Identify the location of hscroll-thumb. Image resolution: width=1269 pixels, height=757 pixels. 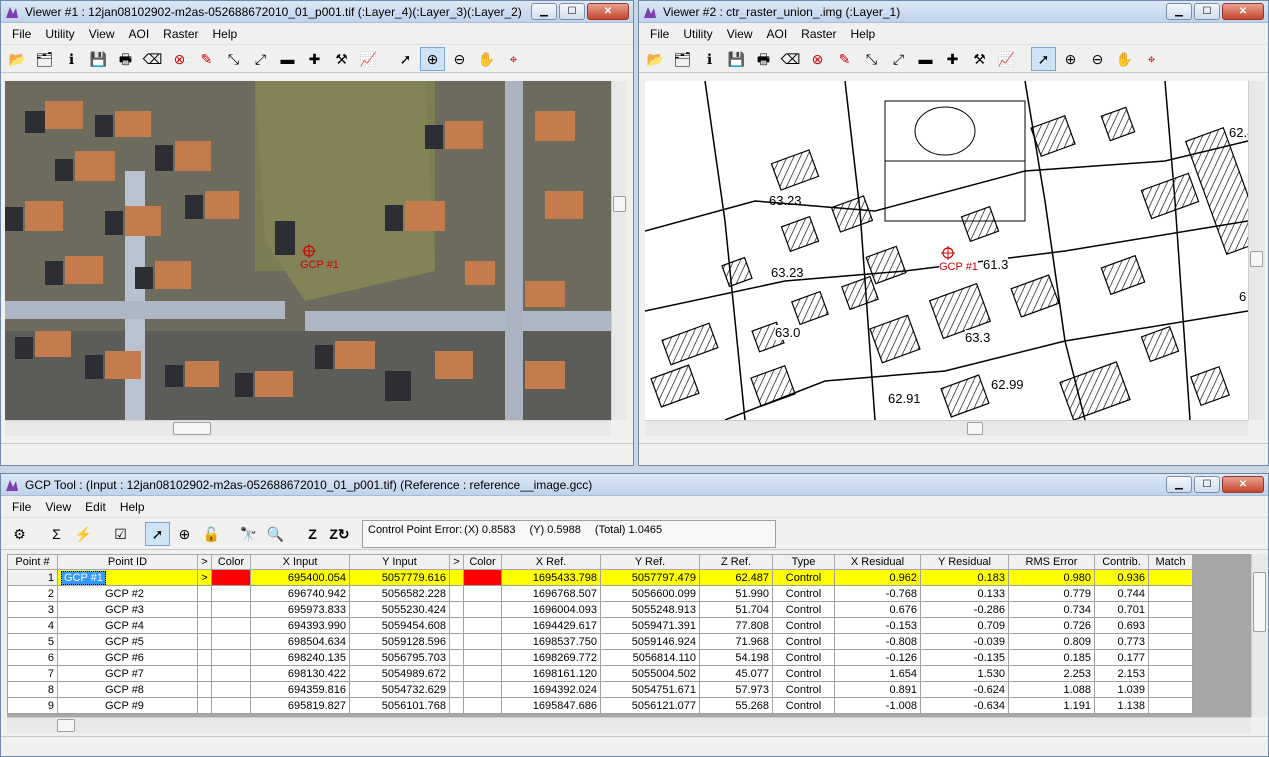
(192, 428).